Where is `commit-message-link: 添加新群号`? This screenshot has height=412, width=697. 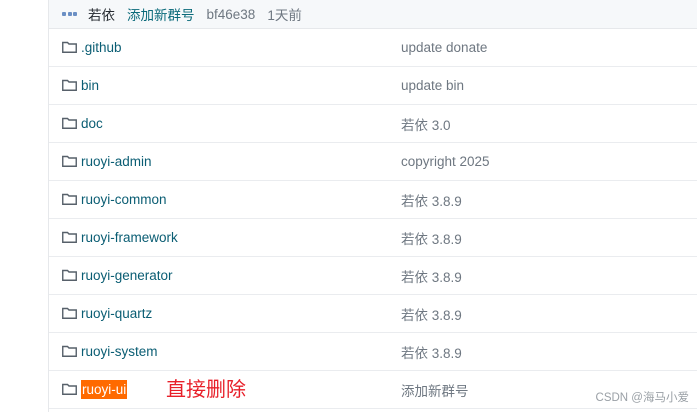 commit-message-link: 添加新群号 is located at coordinates (161, 14).